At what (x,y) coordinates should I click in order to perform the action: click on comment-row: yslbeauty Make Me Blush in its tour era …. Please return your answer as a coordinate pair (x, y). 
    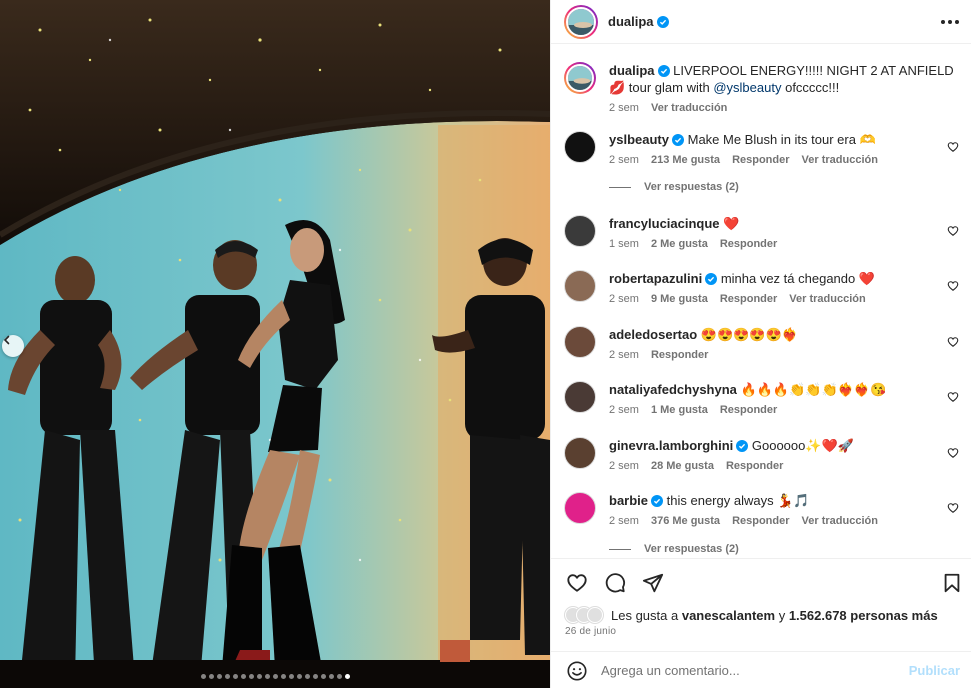
    Looking at the image, I should click on (761, 149).